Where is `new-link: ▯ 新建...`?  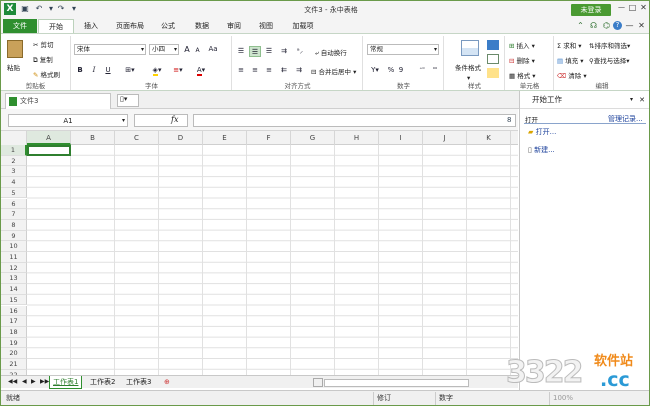 new-link: ▯ 新建... is located at coordinates (541, 150).